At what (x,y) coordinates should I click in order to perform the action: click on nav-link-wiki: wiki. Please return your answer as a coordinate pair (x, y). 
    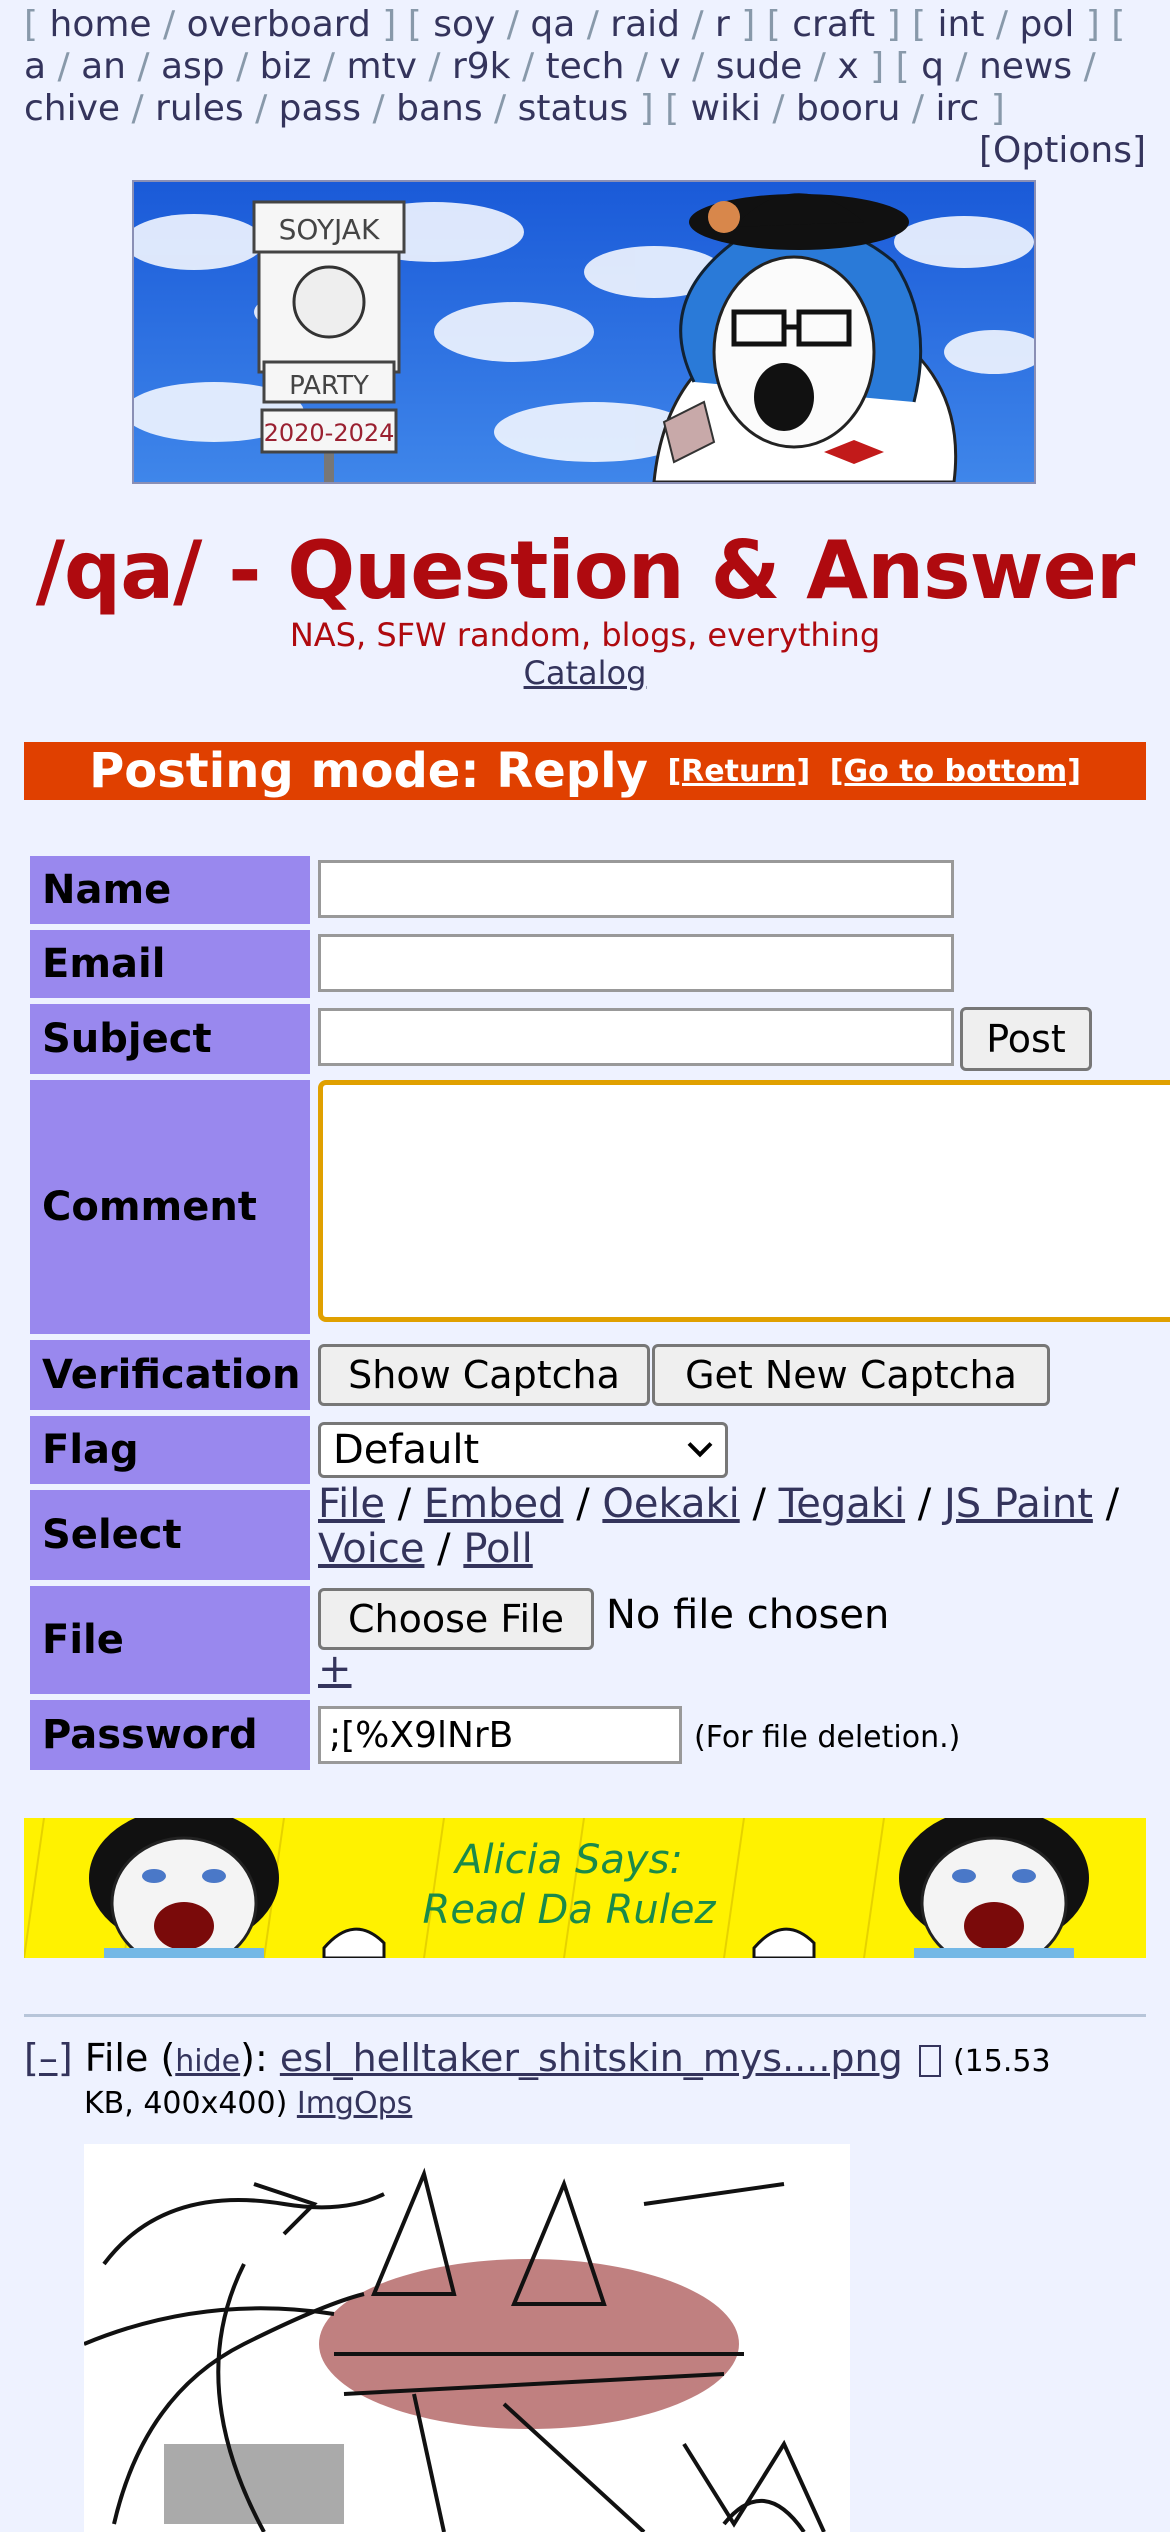
    Looking at the image, I should click on (726, 108).